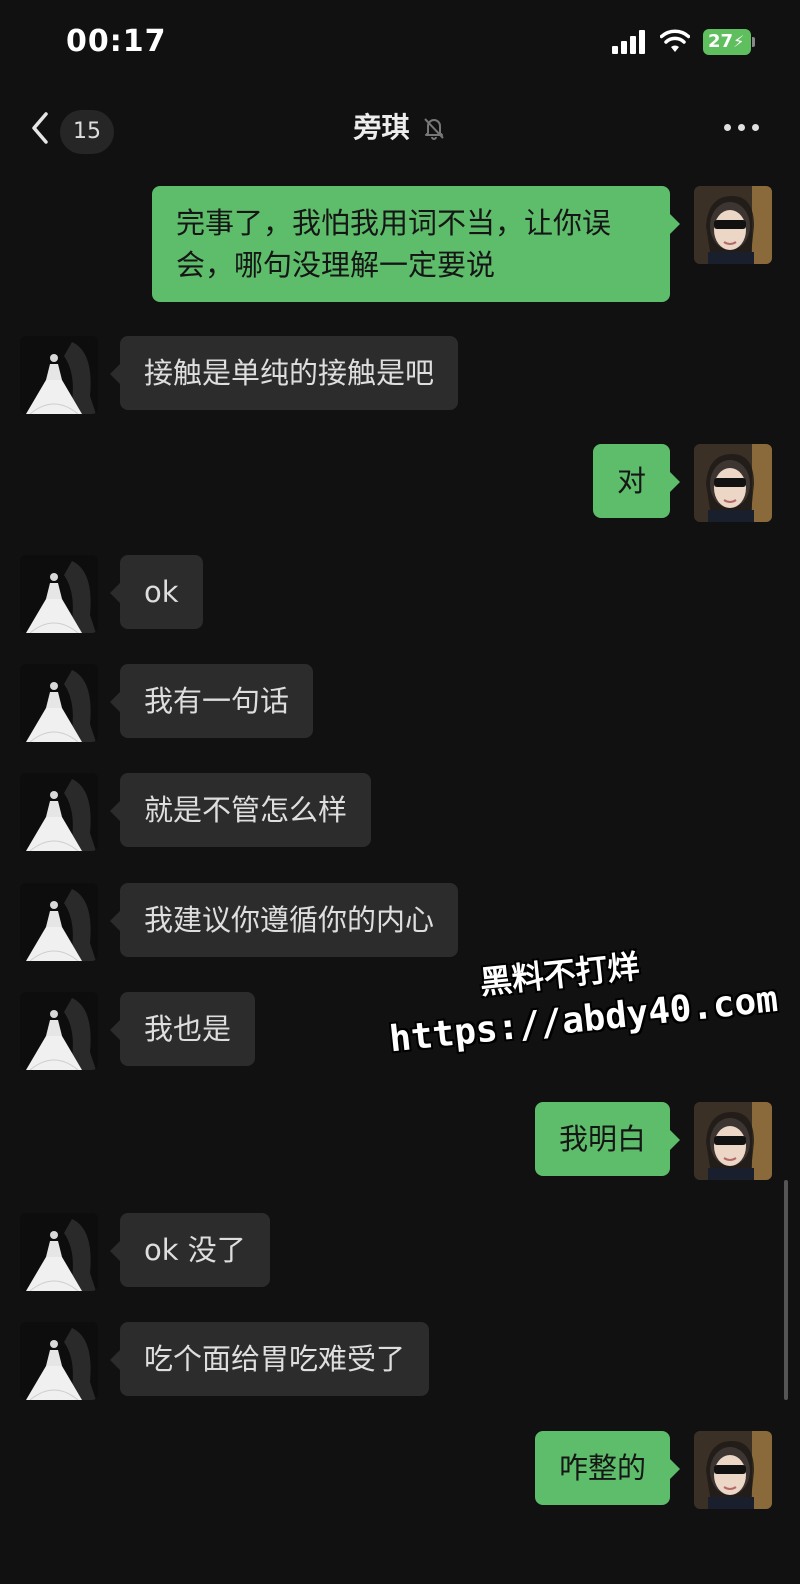  I want to click on status-bar: 00:17 27⚡, so click(400, 44).